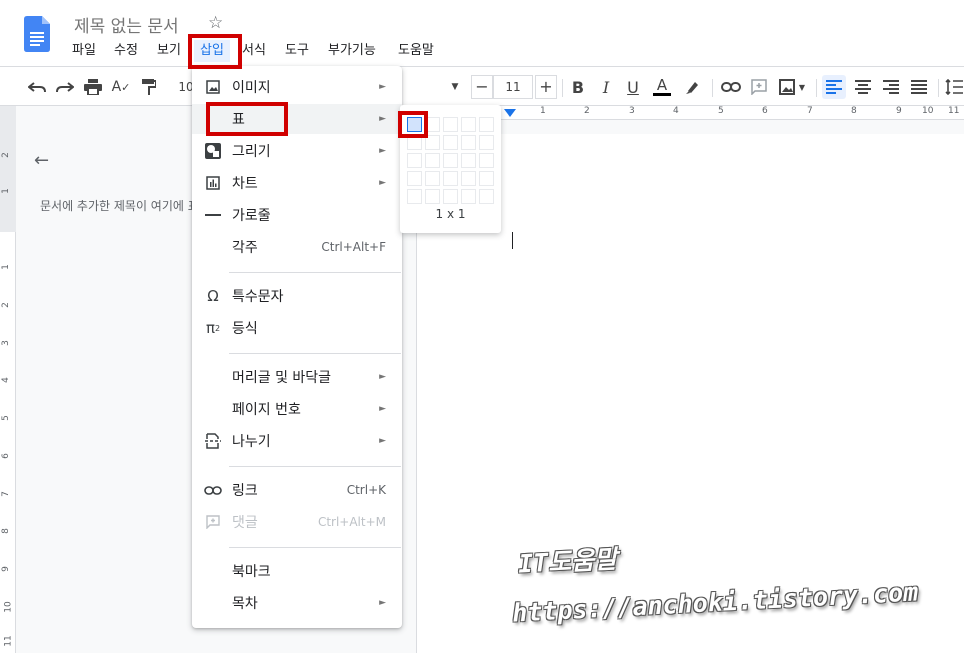  Describe the element at coordinates (251, 152) in the screenshot. I see `menu-item-label: 그리기` at that location.